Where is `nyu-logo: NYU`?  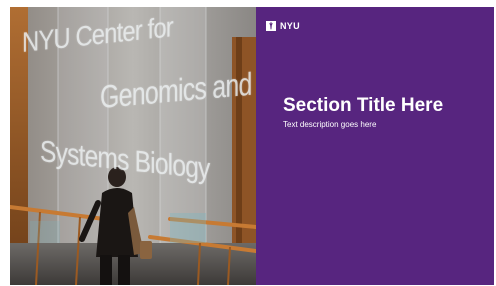 nyu-logo: NYU is located at coordinates (283, 26).